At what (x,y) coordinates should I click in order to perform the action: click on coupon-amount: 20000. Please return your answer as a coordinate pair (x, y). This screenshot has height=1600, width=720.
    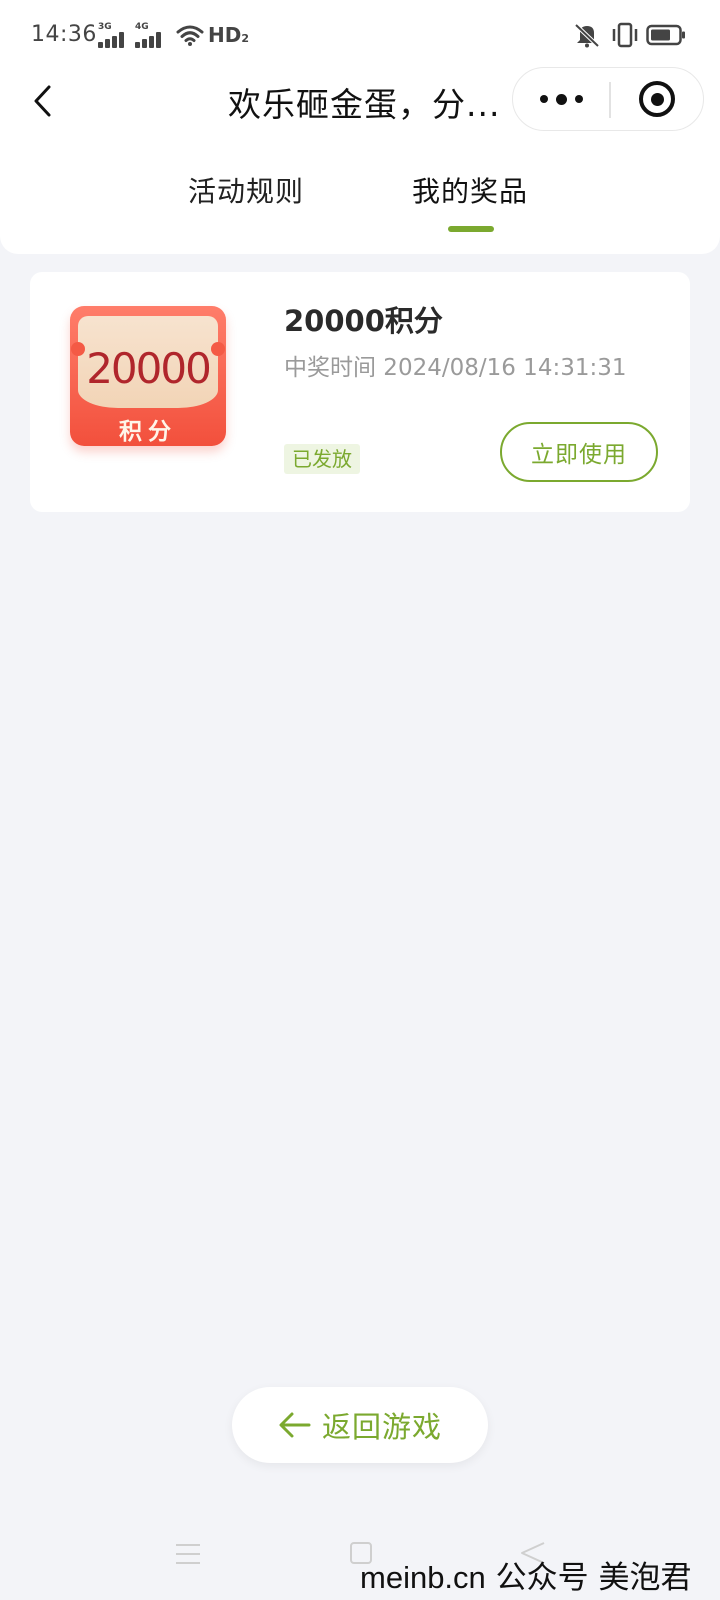
    Looking at the image, I should click on (149, 368).